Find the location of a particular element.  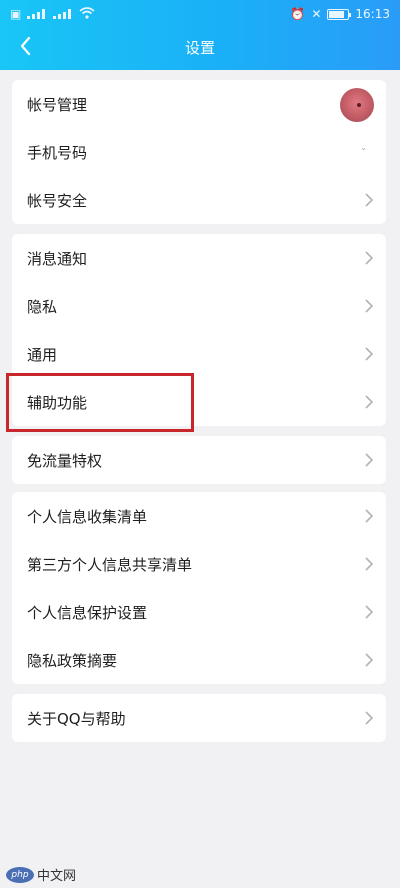

settings-group-data-free: 免流量特权 is located at coordinates (199, 460).